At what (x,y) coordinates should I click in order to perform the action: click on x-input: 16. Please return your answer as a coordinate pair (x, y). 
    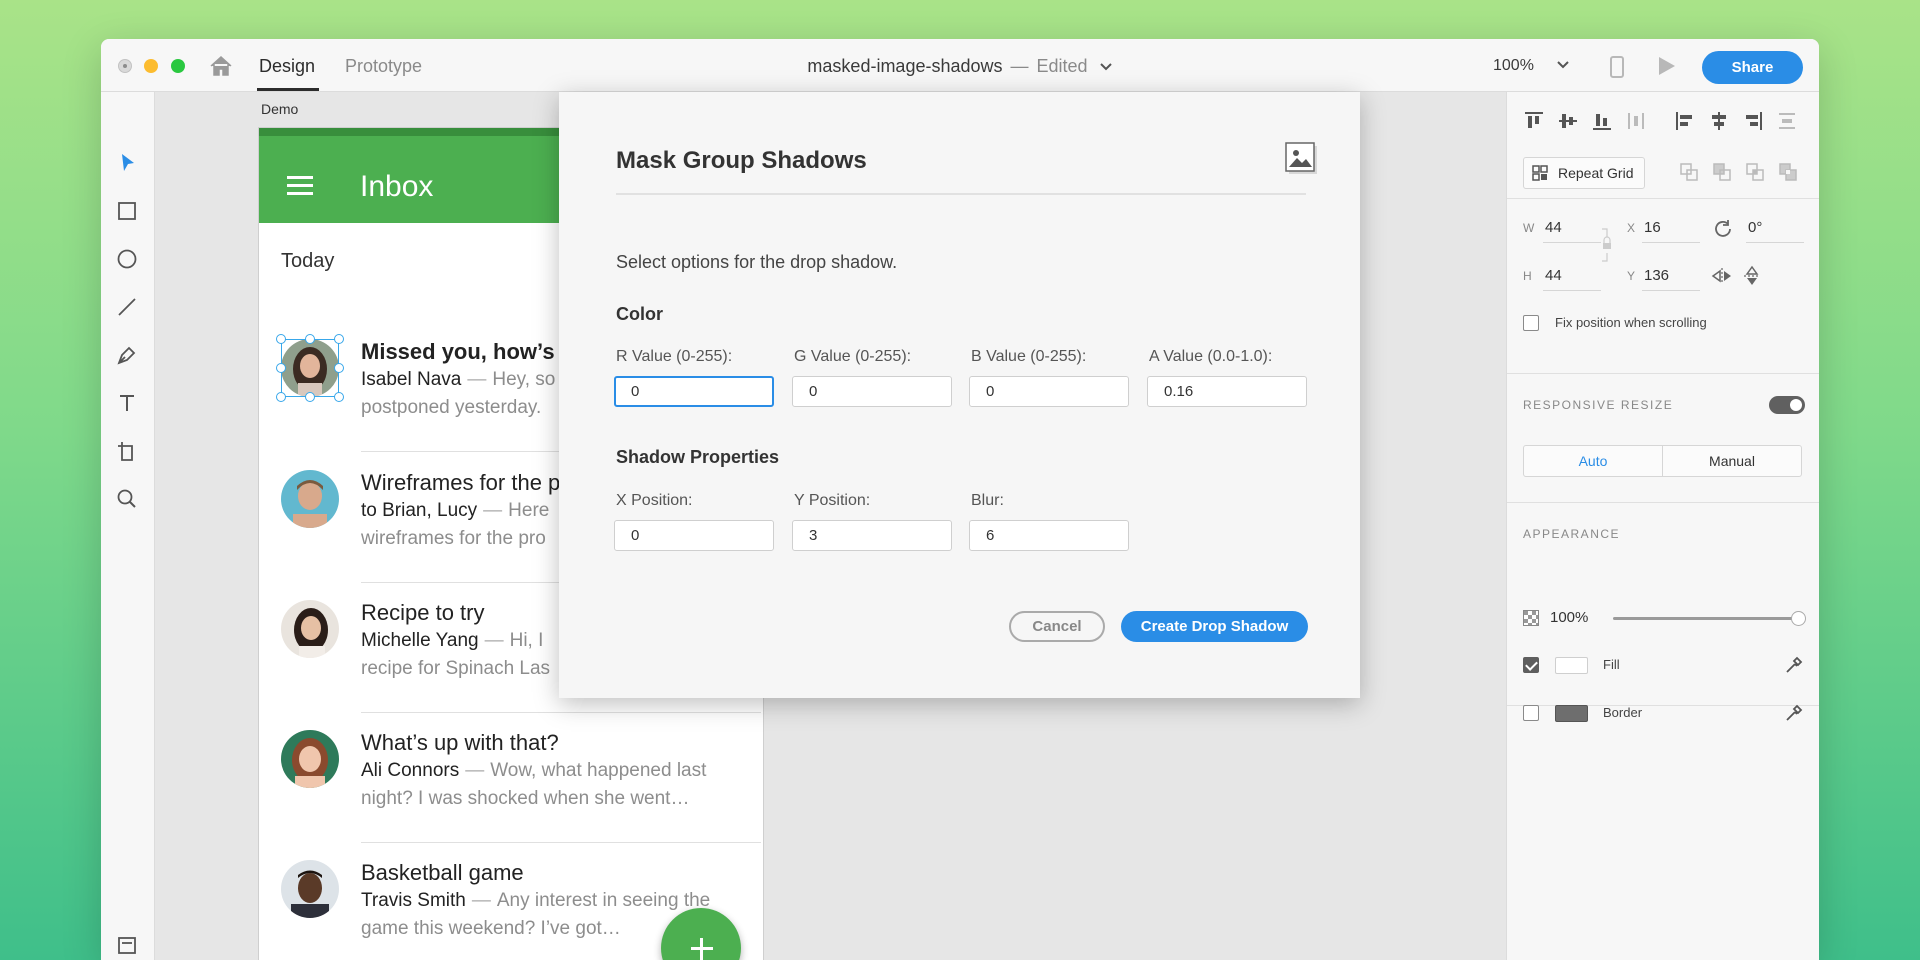
    Looking at the image, I should click on (1652, 227).